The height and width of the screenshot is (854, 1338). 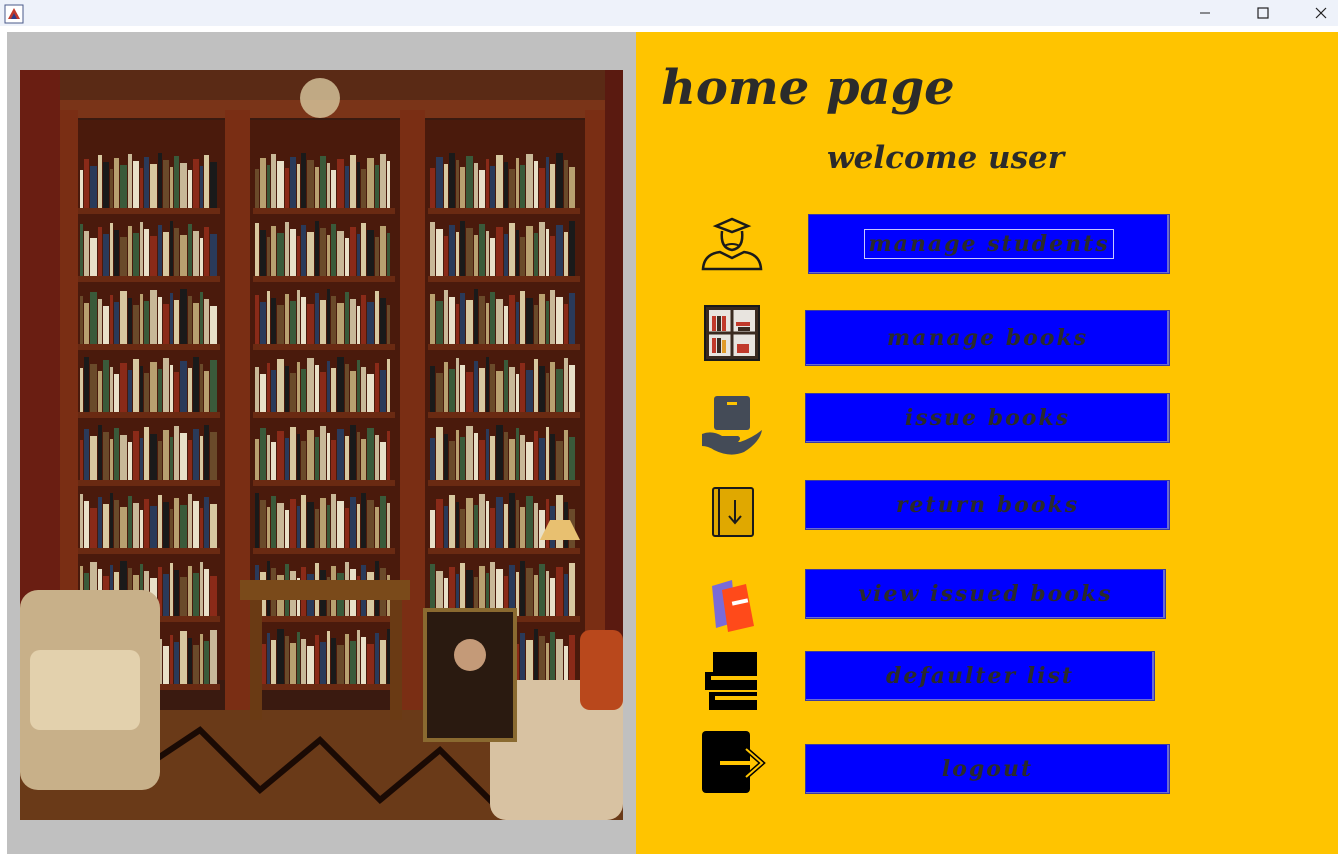 I want to click on minimize-button, so click(x=1205, y=13).